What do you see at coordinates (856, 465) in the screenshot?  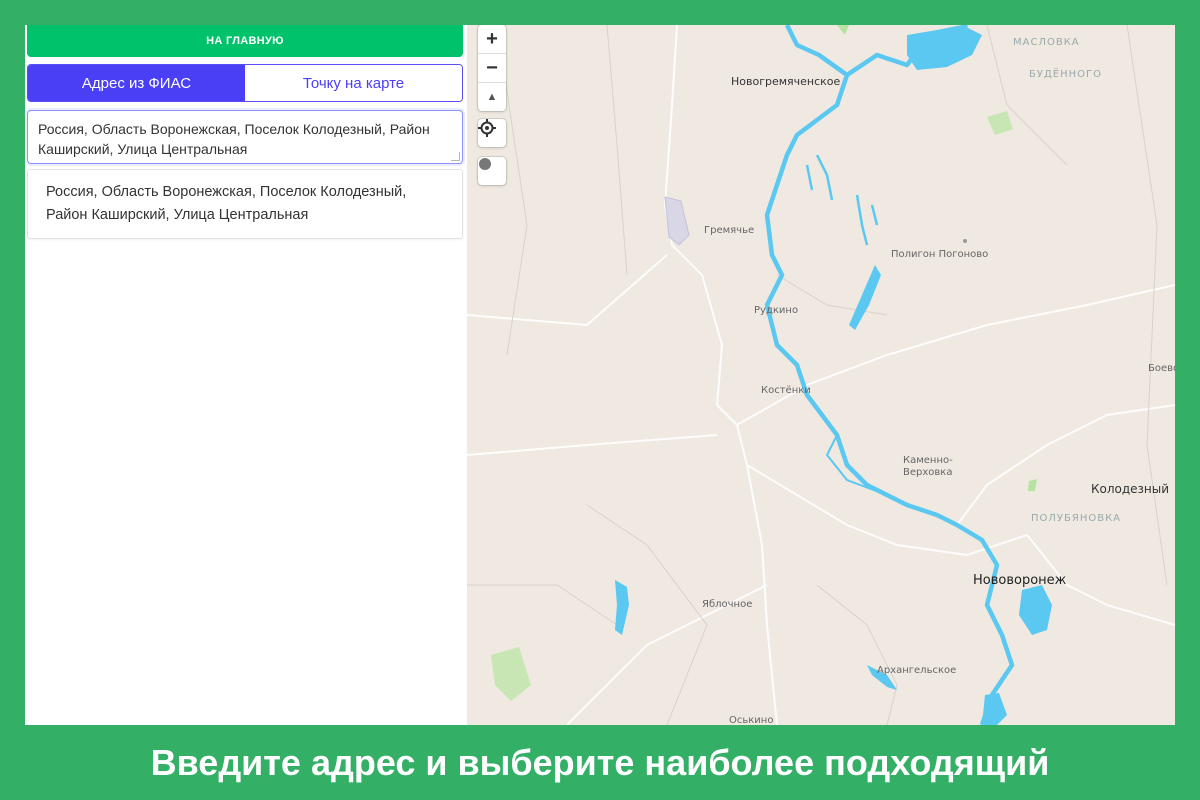 I see `river-branch` at bounding box center [856, 465].